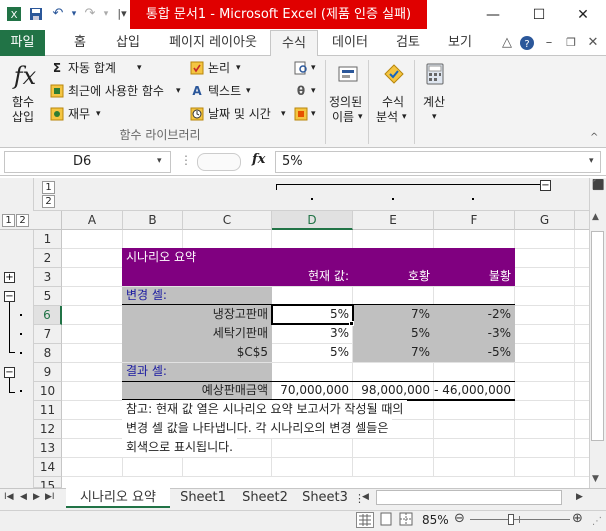 Image resolution: width=606 pixels, height=531 pixels. Describe the element at coordinates (239, 114) in the screenshot. I see `datetime-button: 날짜 및 시간` at that location.